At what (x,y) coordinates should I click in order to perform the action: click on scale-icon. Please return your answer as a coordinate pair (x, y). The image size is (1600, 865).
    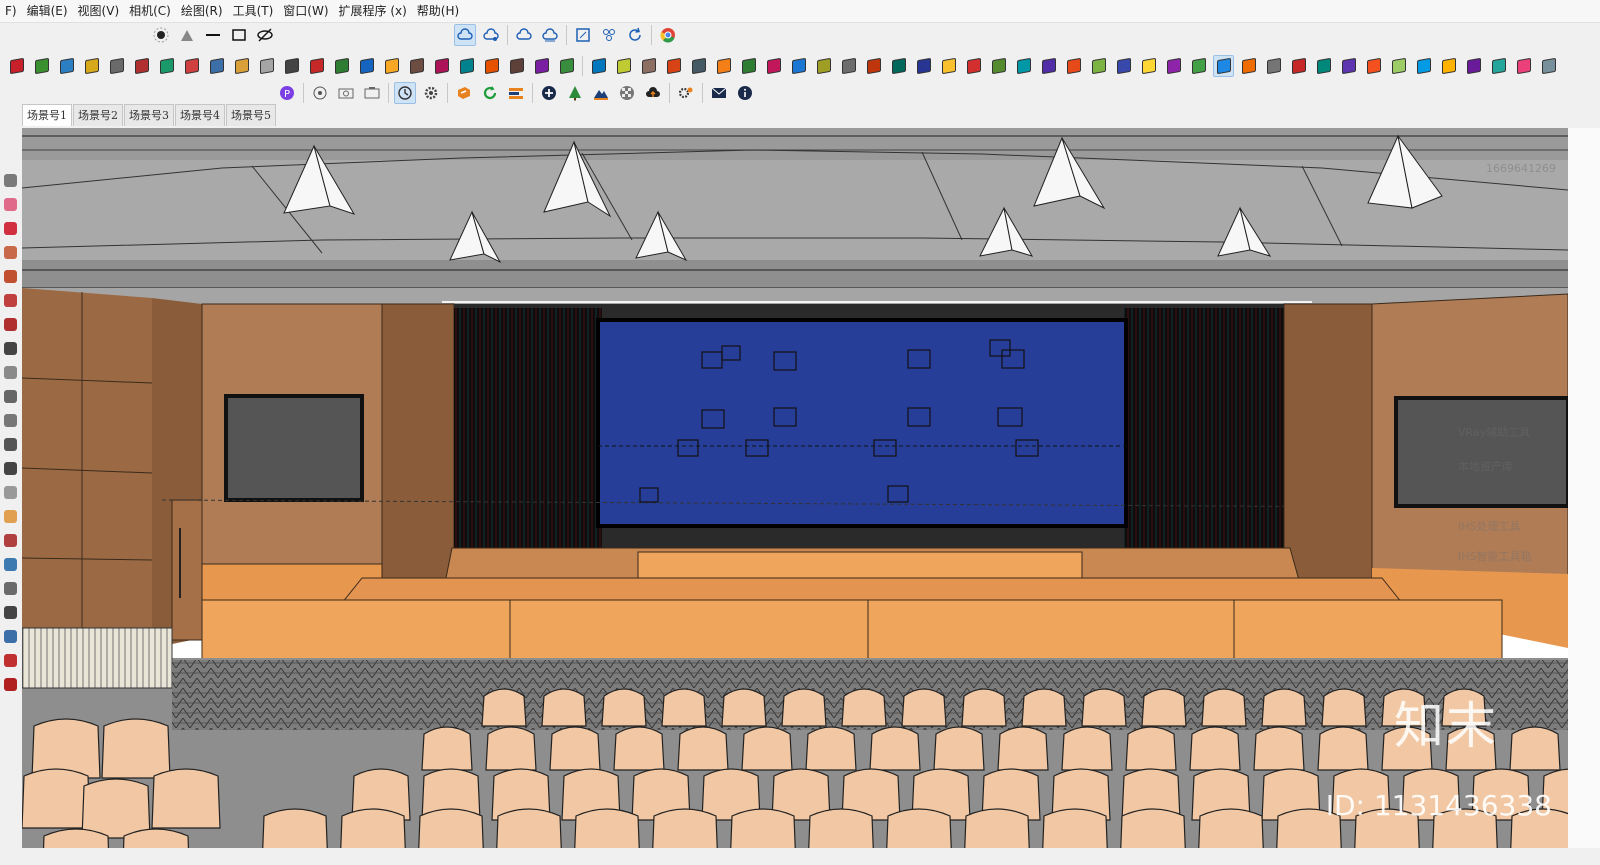
    Looking at the image, I should click on (10, 396).